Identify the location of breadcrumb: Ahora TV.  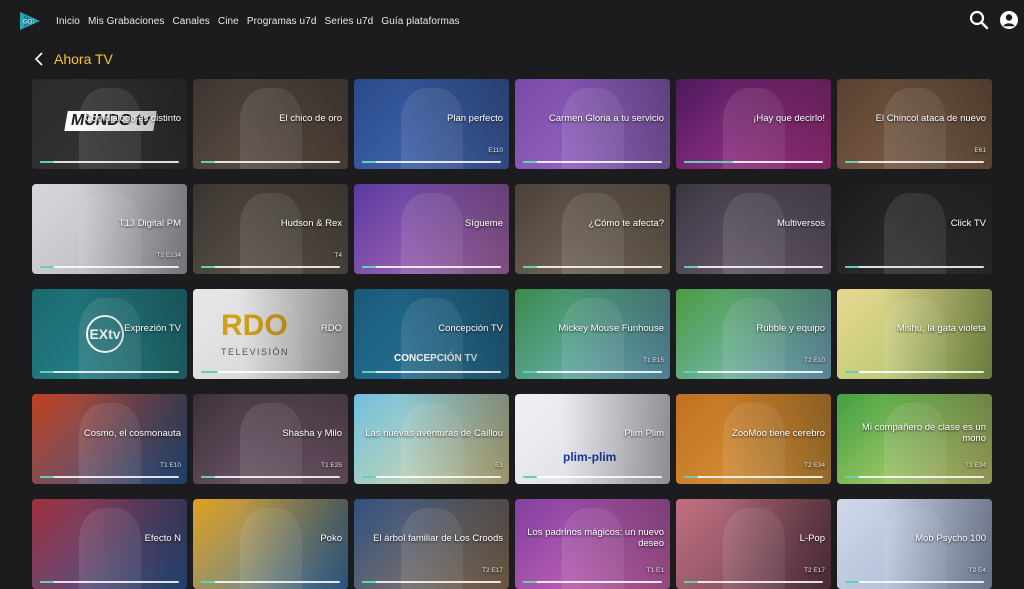
(73, 59).